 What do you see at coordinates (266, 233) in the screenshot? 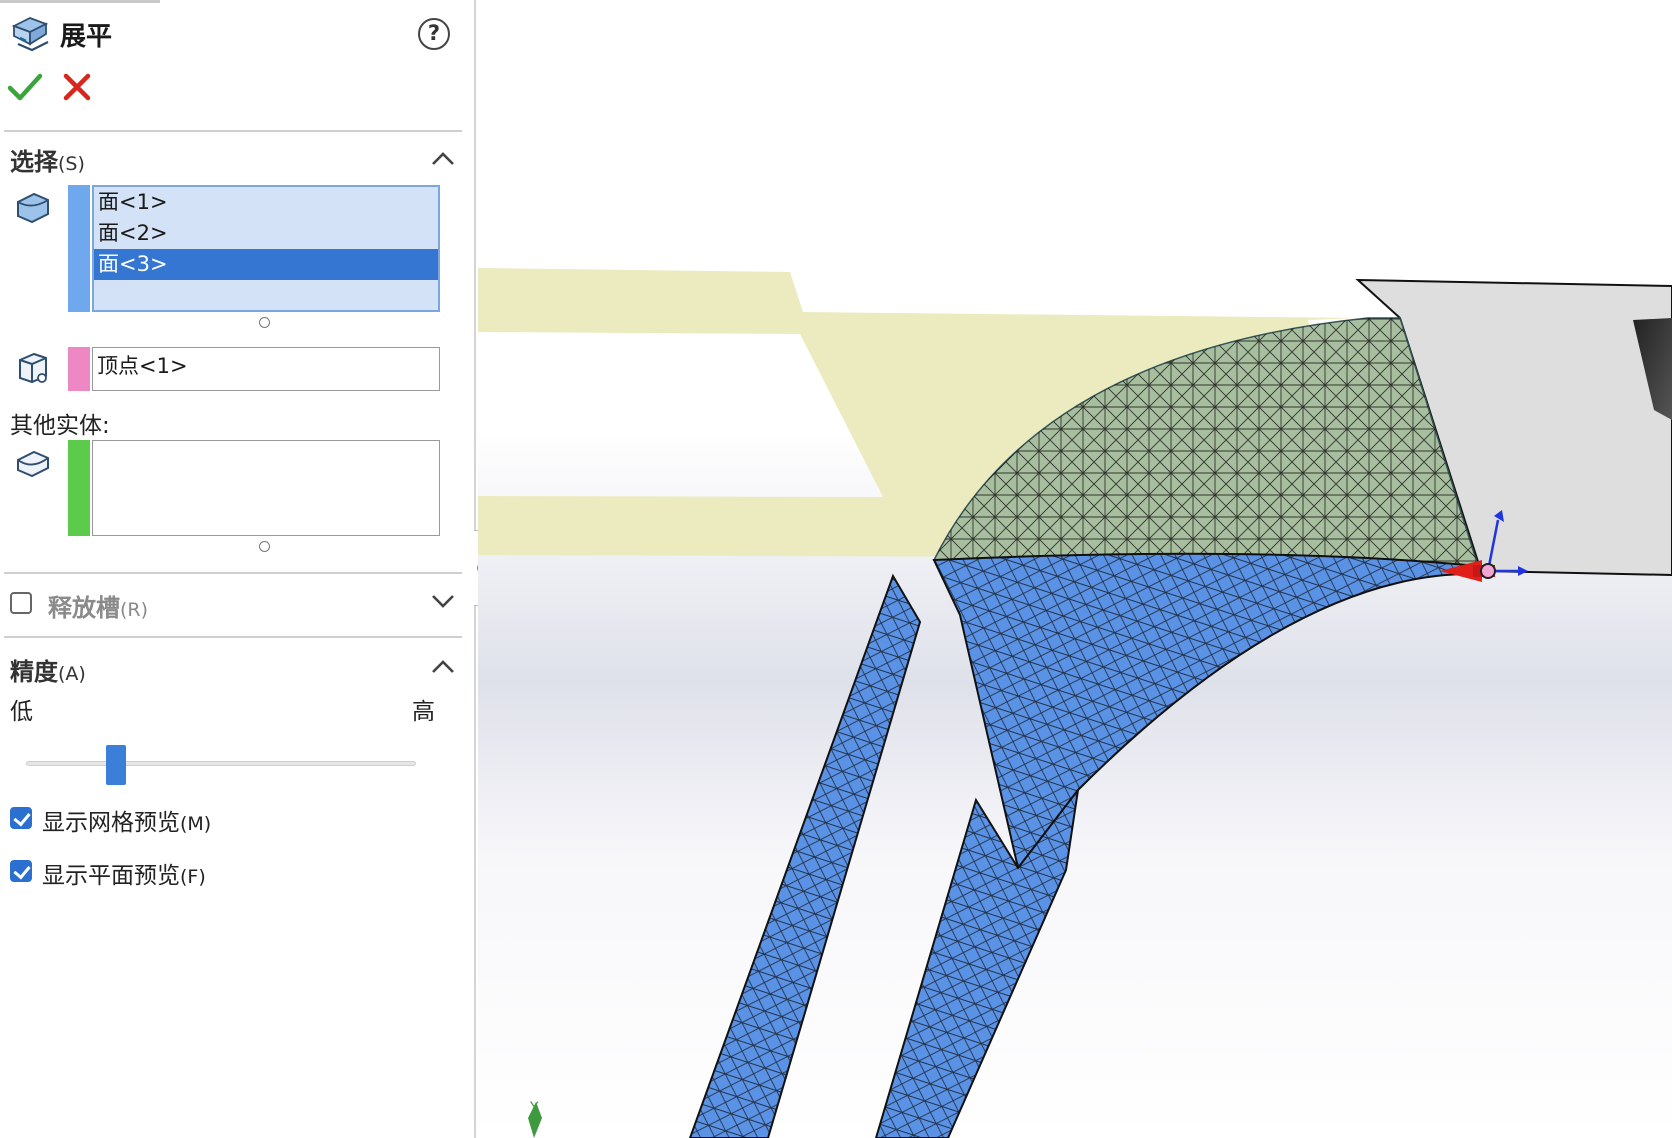
I see `list-item: 面<2>` at bounding box center [266, 233].